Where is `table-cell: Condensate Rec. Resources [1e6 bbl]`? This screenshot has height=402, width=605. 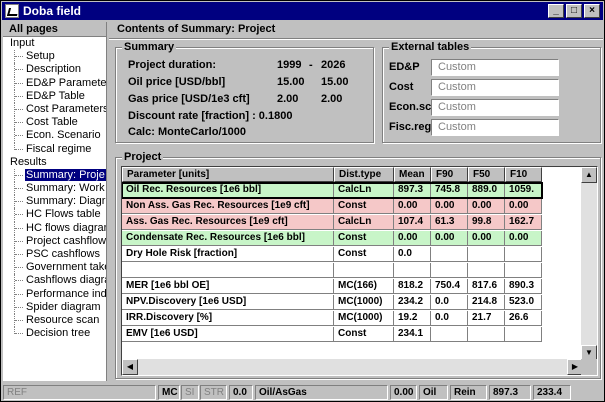
table-cell: Condensate Rec. Resources [1e6 bbl] is located at coordinates (228, 238).